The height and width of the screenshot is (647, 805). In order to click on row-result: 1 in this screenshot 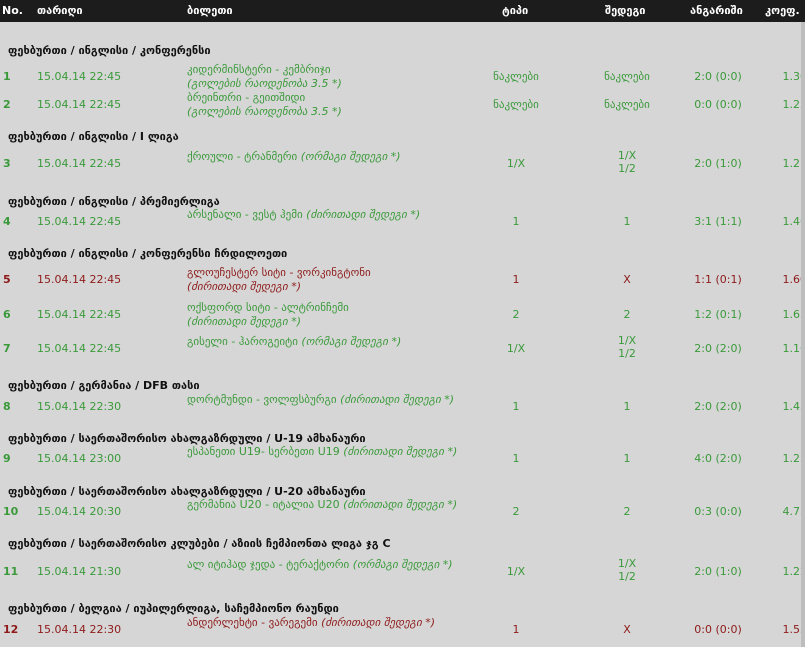, I will do `click(627, 406)`.